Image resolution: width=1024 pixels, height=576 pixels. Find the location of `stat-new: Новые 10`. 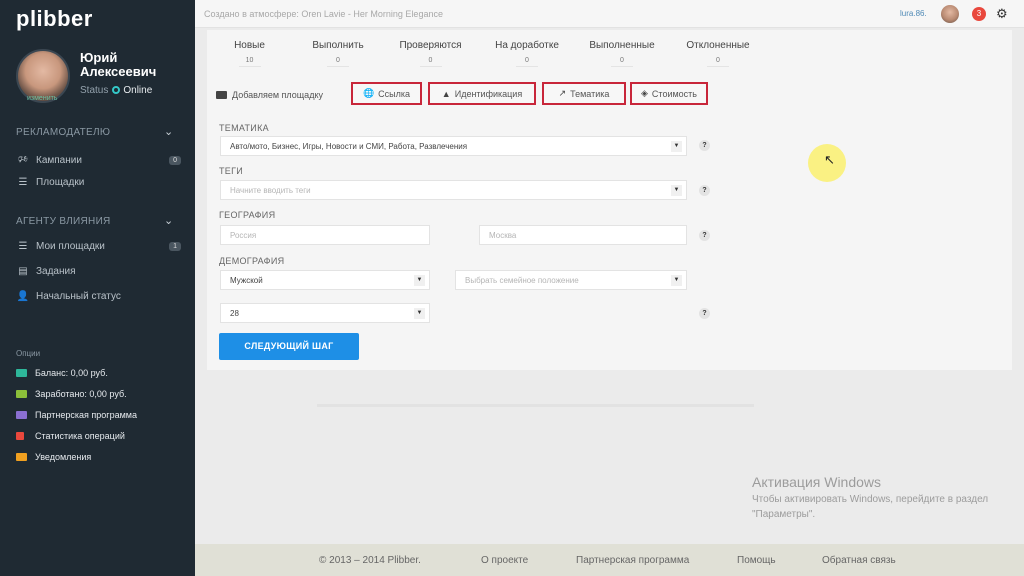

stat-new: Новые 10 is located at coordinates (249, 53).